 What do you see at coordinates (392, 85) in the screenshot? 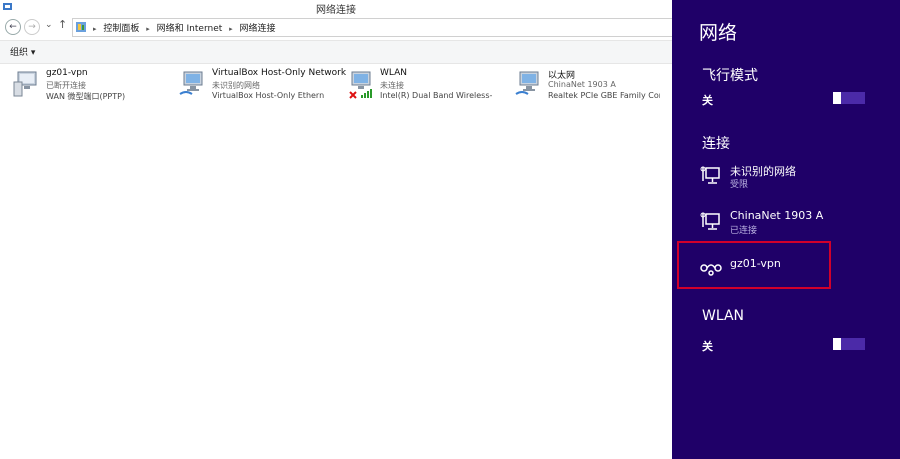
I see `connection-status: 未连接` at bounding box center [392, 85].